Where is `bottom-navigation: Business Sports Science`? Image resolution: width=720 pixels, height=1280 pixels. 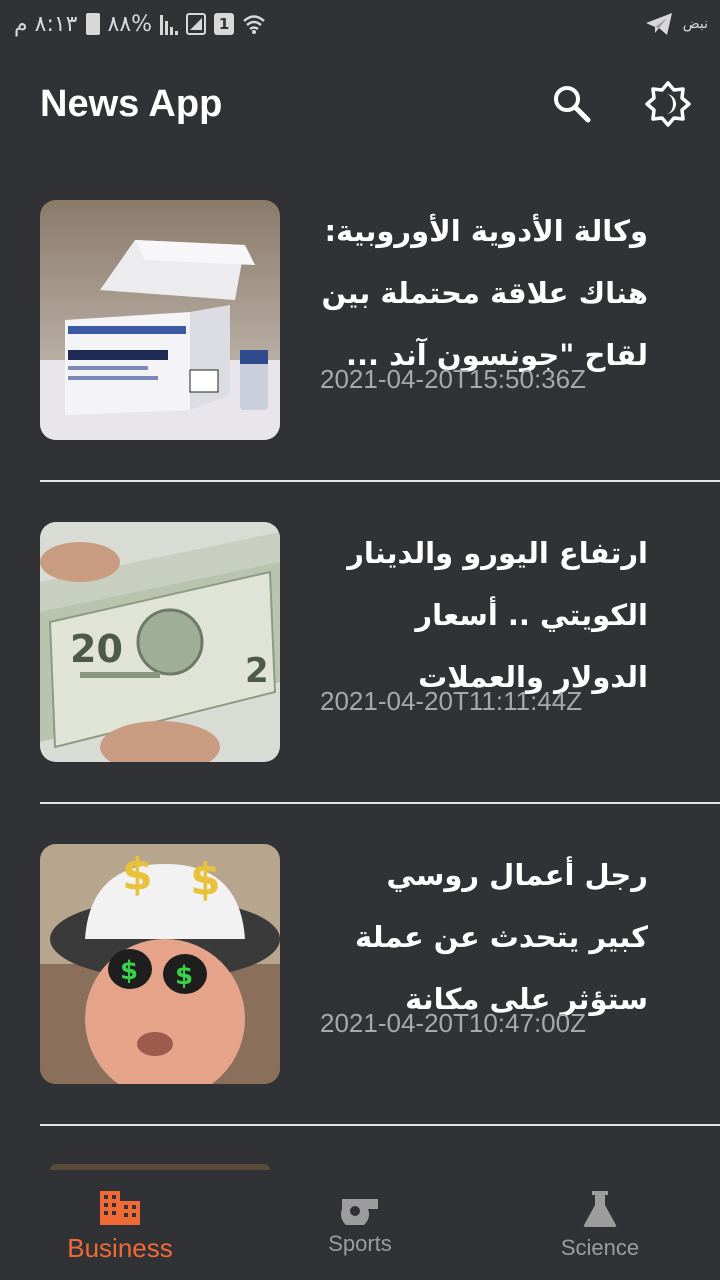
bottom-navigation: Business Sports Science is located at coordinates (360, 1225).